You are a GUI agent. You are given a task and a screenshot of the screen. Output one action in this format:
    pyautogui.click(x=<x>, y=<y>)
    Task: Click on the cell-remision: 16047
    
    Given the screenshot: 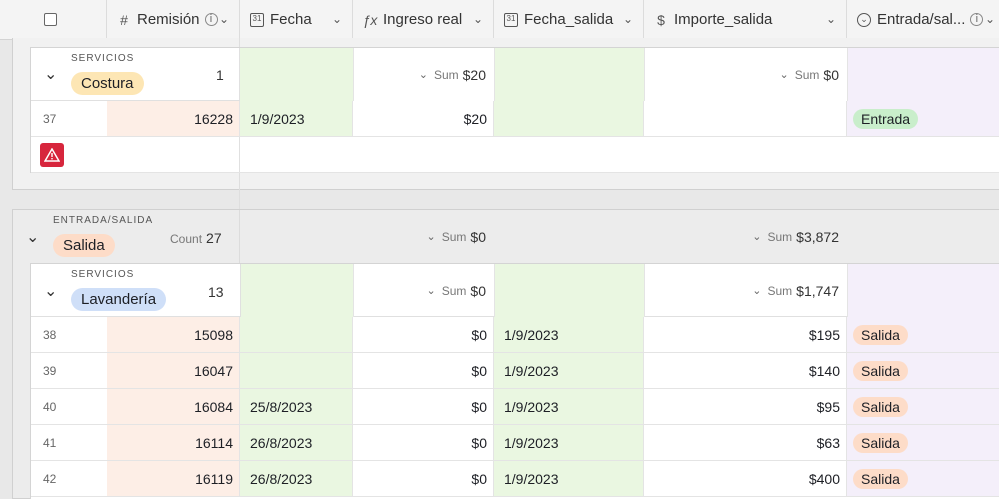 What is the action you would take?
    pyautogui.click(x=173, y=370)
    